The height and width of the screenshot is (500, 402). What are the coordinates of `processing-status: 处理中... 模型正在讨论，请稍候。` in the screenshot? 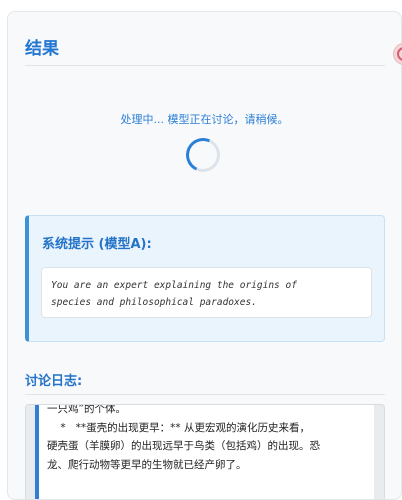 It's located at (204, 119).